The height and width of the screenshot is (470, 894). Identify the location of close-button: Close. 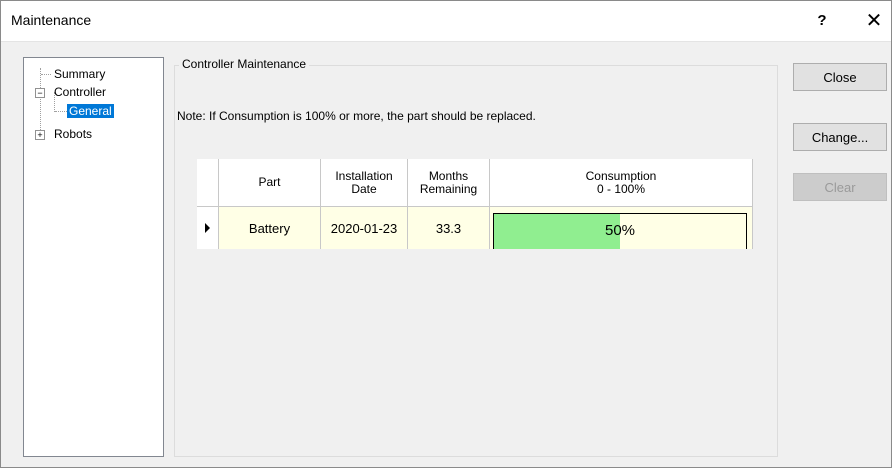
(840, 77).